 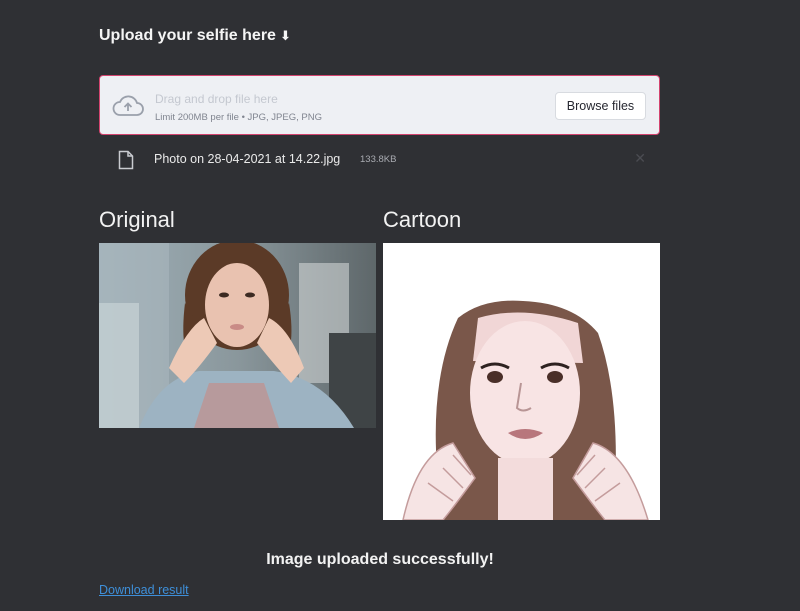 I want to click on original-title: Original, so click(x=137, y=219).